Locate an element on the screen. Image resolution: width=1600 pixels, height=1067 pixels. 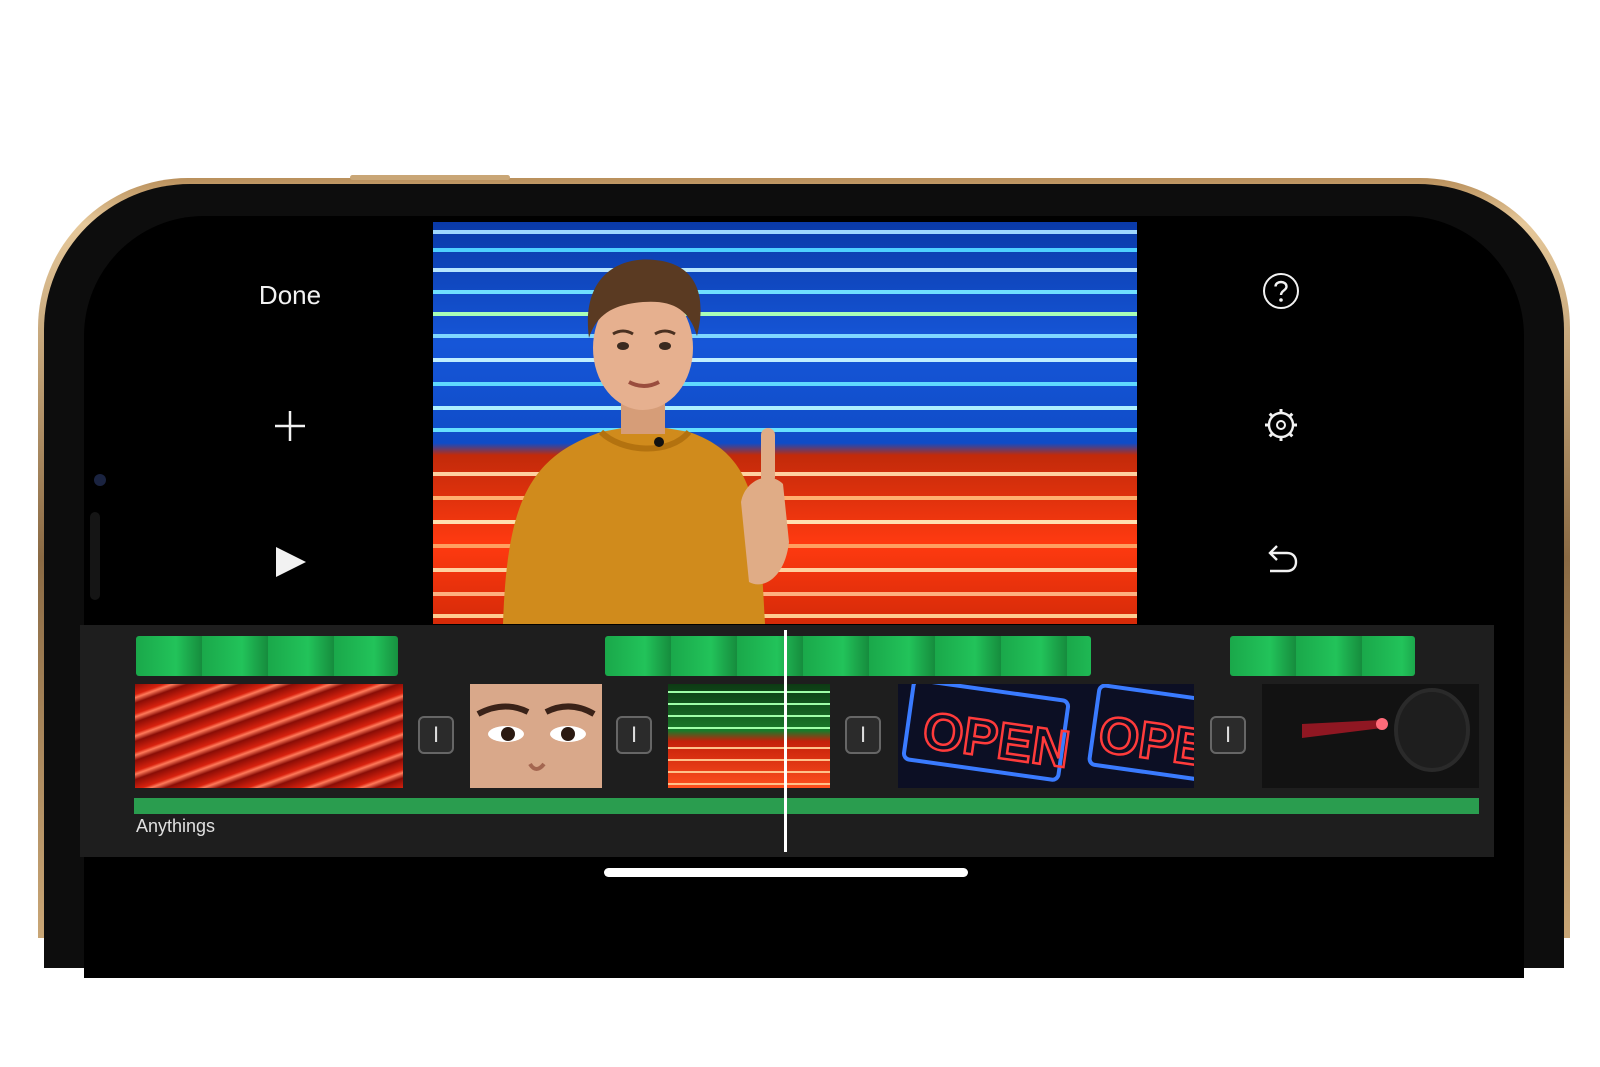
plus-icon is located at coordinates (290, 426).